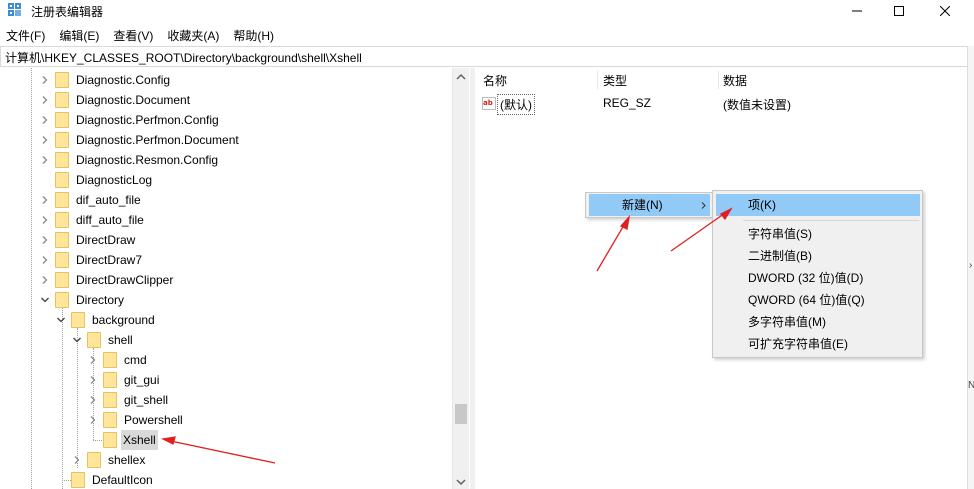  Describe the element at coordinates (130, 160) in the screenshot. I see `tree-item: Diagnostic.Resmon.Config` at that location.